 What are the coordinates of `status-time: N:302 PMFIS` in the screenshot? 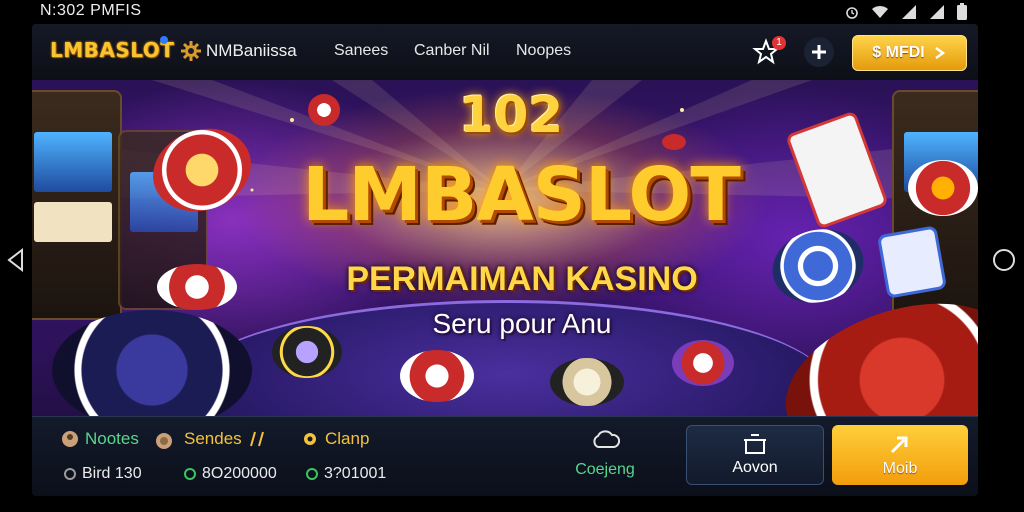 It's located at (91, 10).